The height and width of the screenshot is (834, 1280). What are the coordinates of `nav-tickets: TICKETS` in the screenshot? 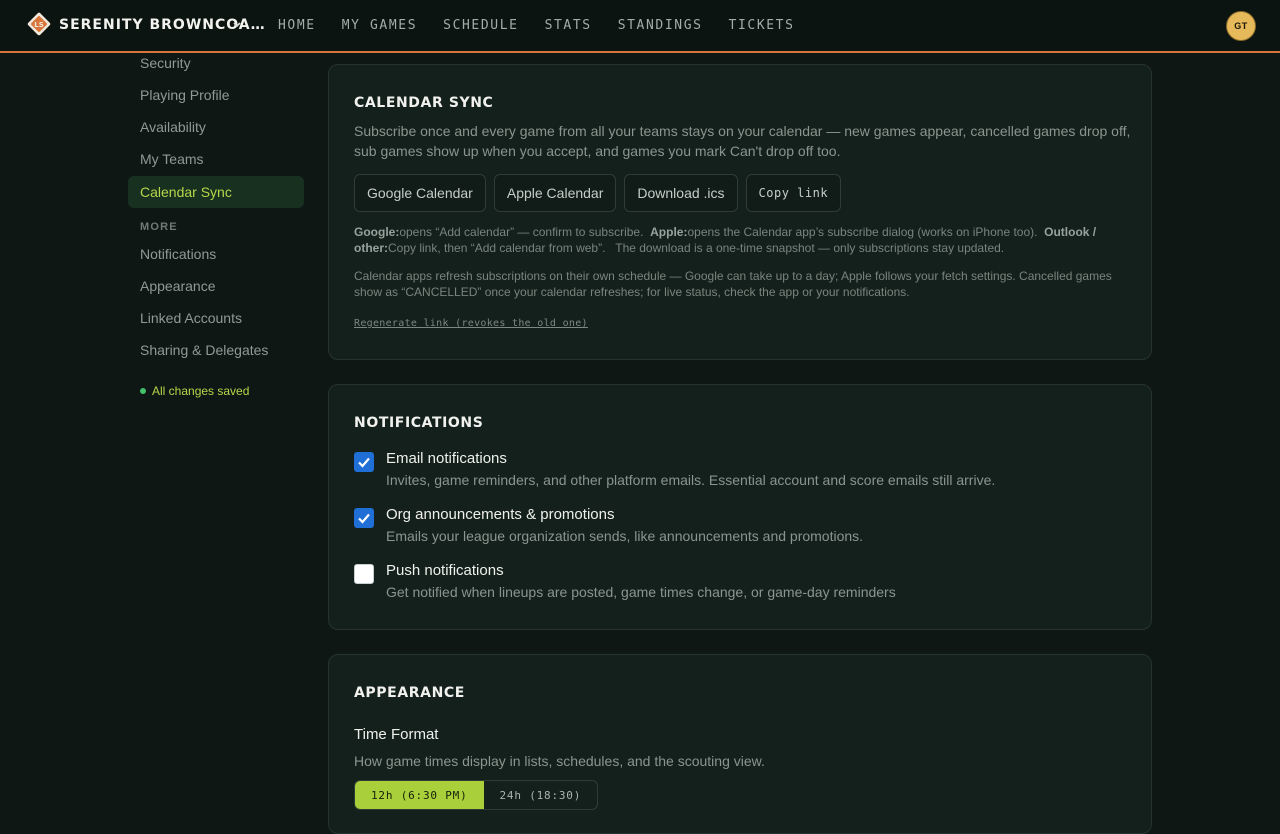 It's located at (762, 25).